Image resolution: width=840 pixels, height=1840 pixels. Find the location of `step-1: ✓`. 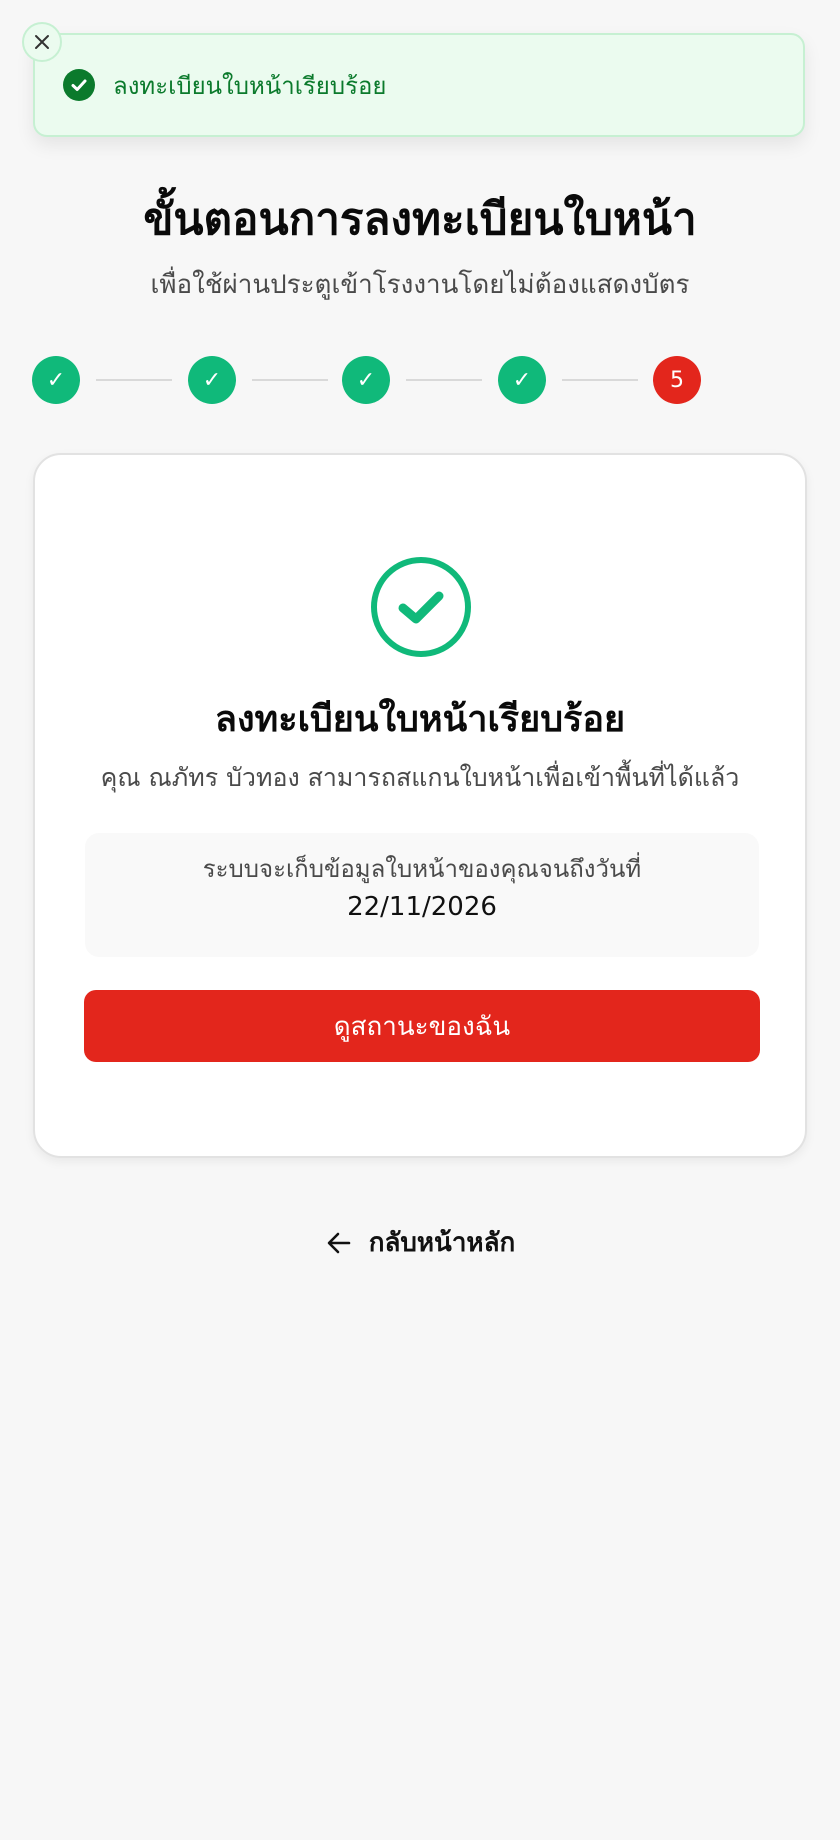

step-1: ✓ is located at coordinates (56, 380).